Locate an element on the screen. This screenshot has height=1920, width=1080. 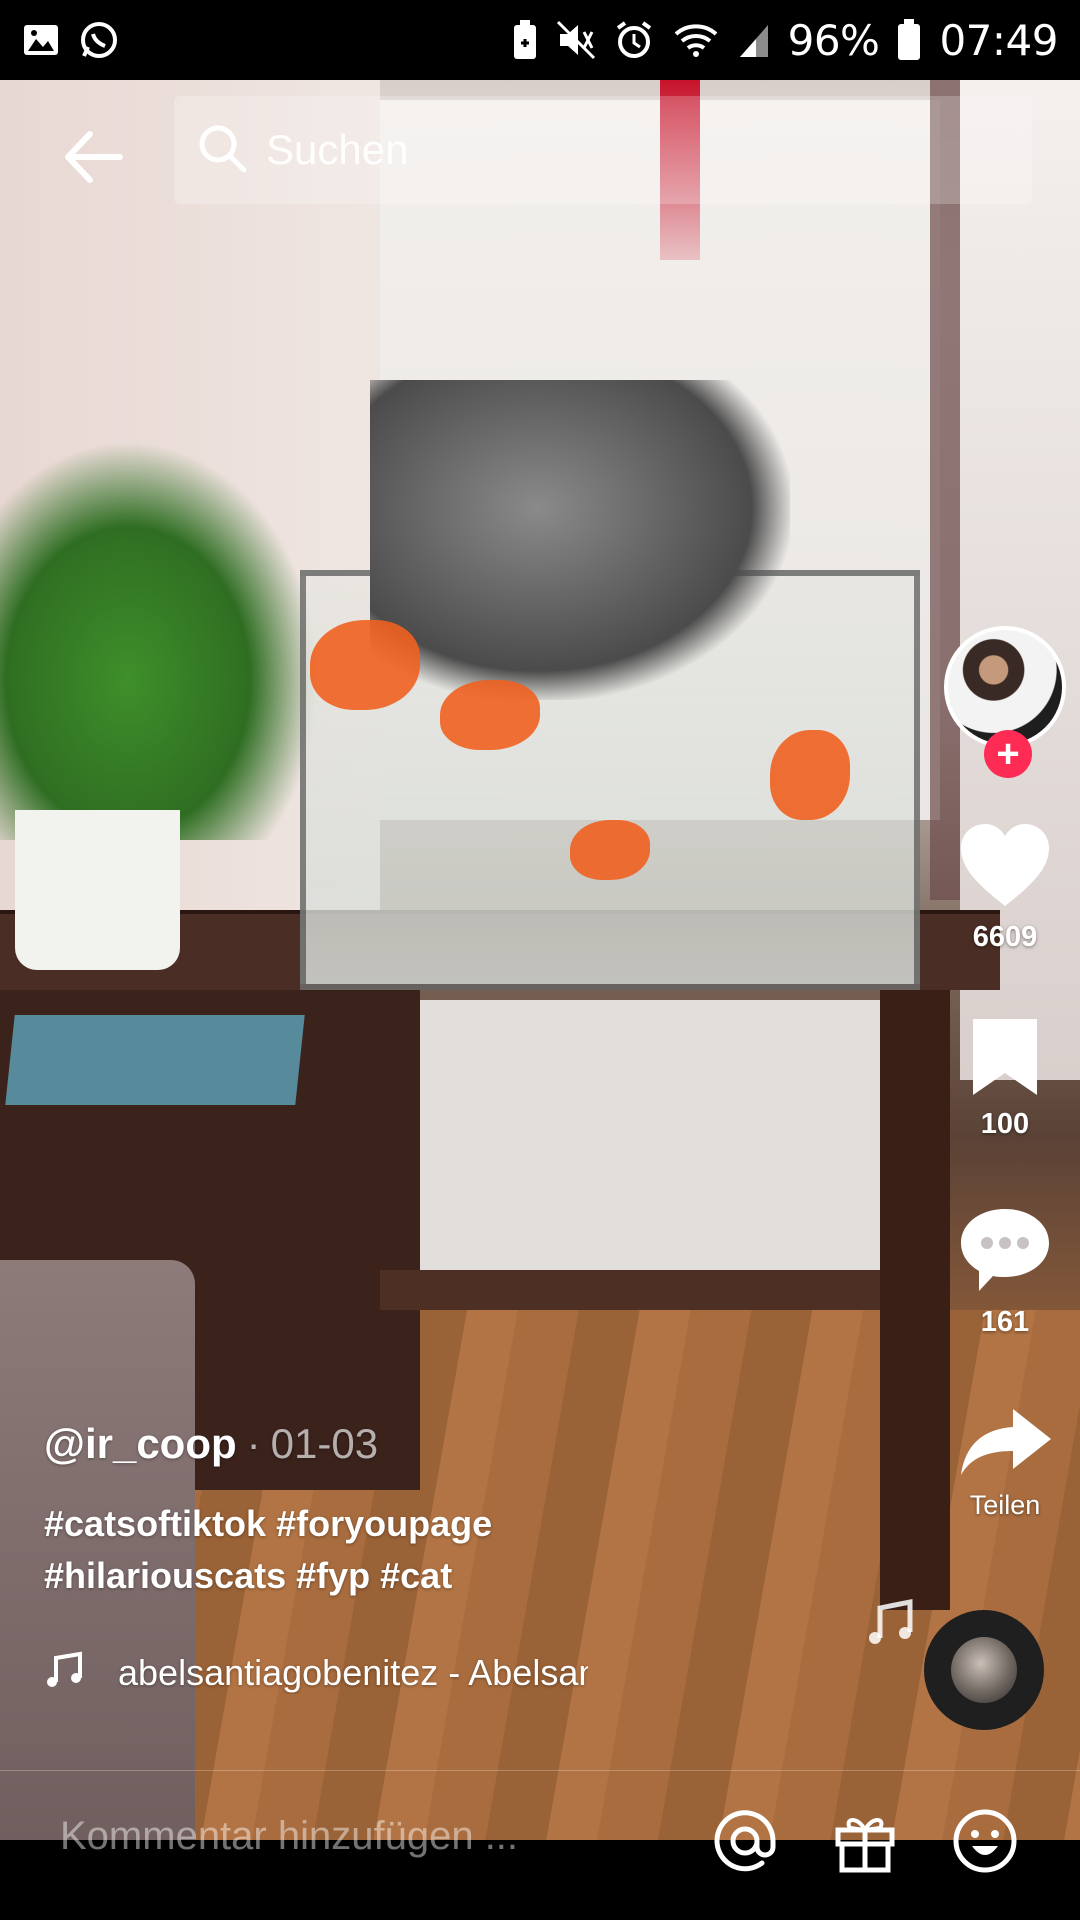
share-action: Teilen is located at coordinates (1005, 1463).